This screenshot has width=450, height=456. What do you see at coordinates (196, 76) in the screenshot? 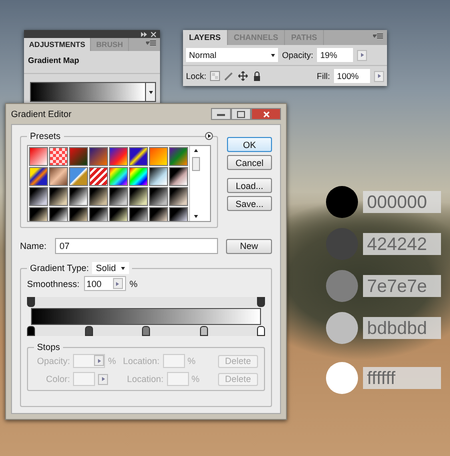
I see `lock-label: Lock:` at bounding box center [196, 76].